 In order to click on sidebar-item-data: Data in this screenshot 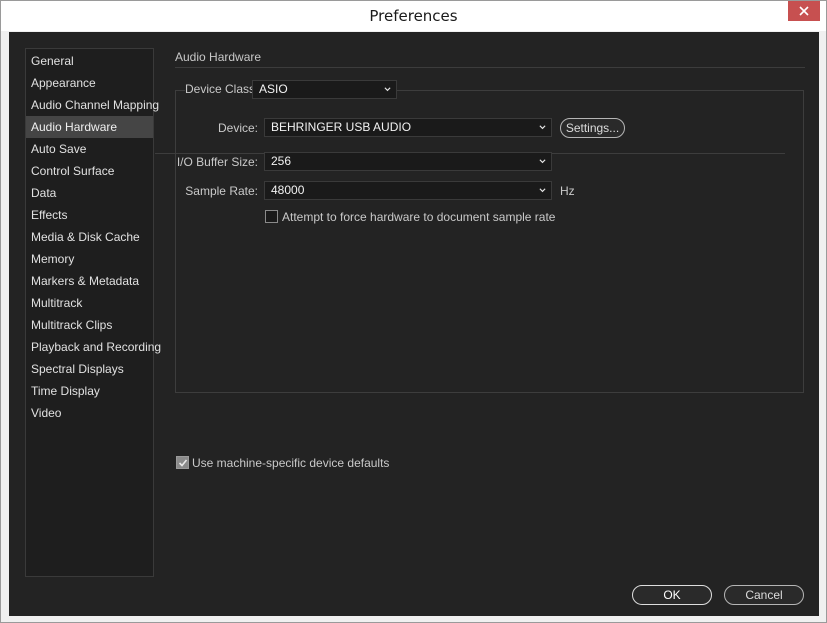, I will do `click(89, 193)`.